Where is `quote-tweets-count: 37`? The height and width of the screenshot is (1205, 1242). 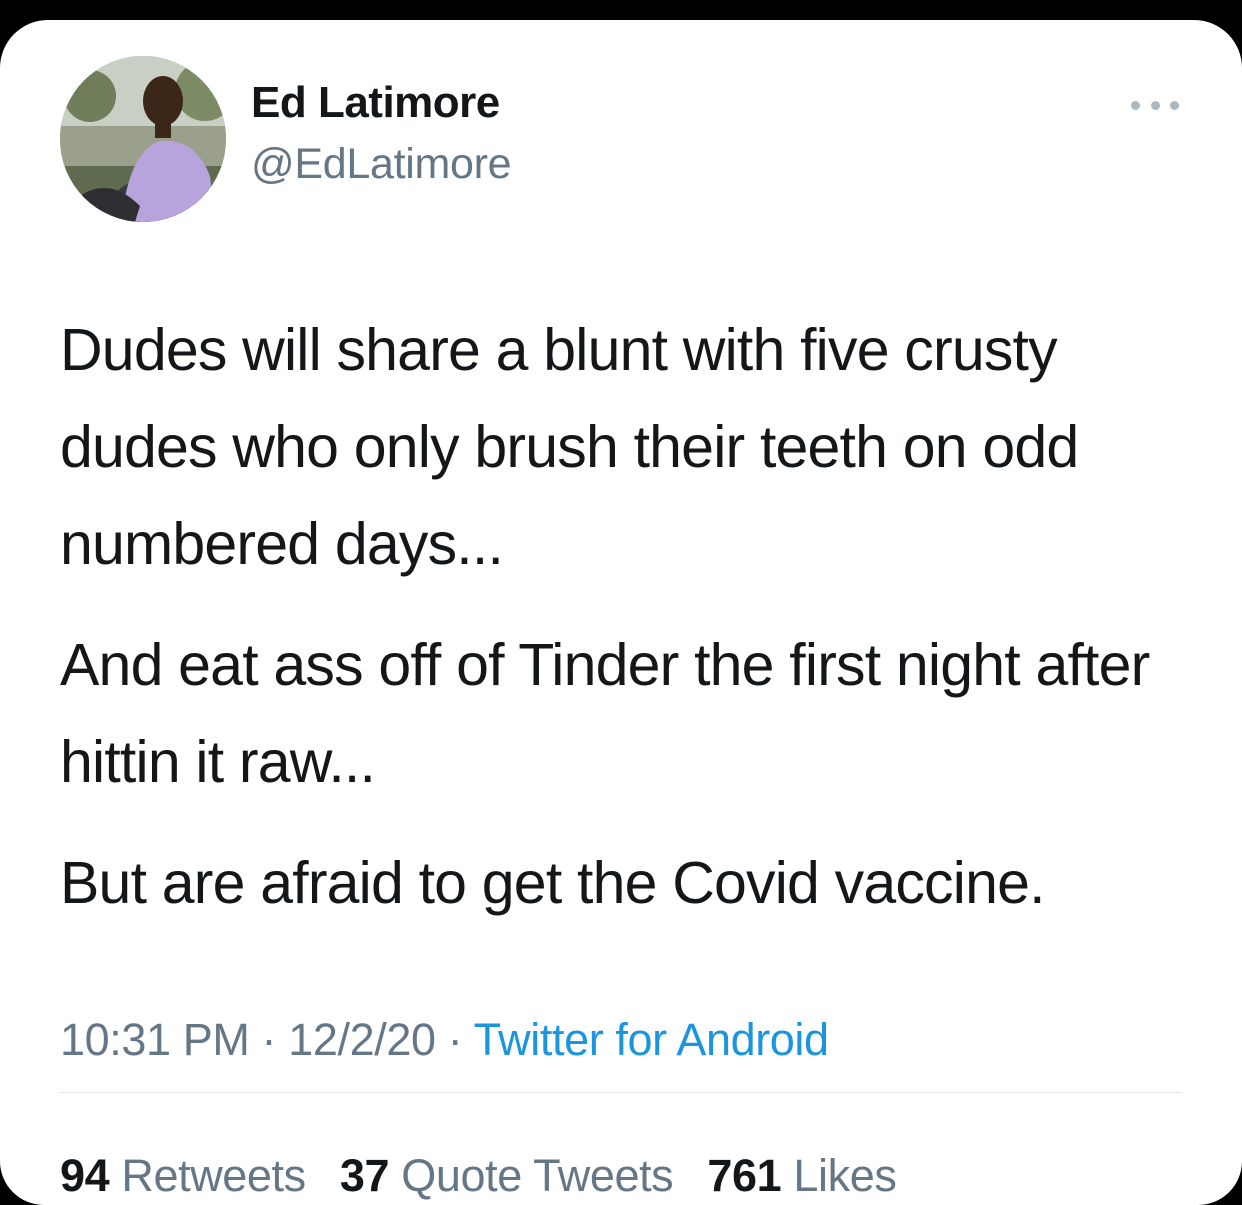
quote-tweets-count: 37 is located at coordinates (364, 1175).